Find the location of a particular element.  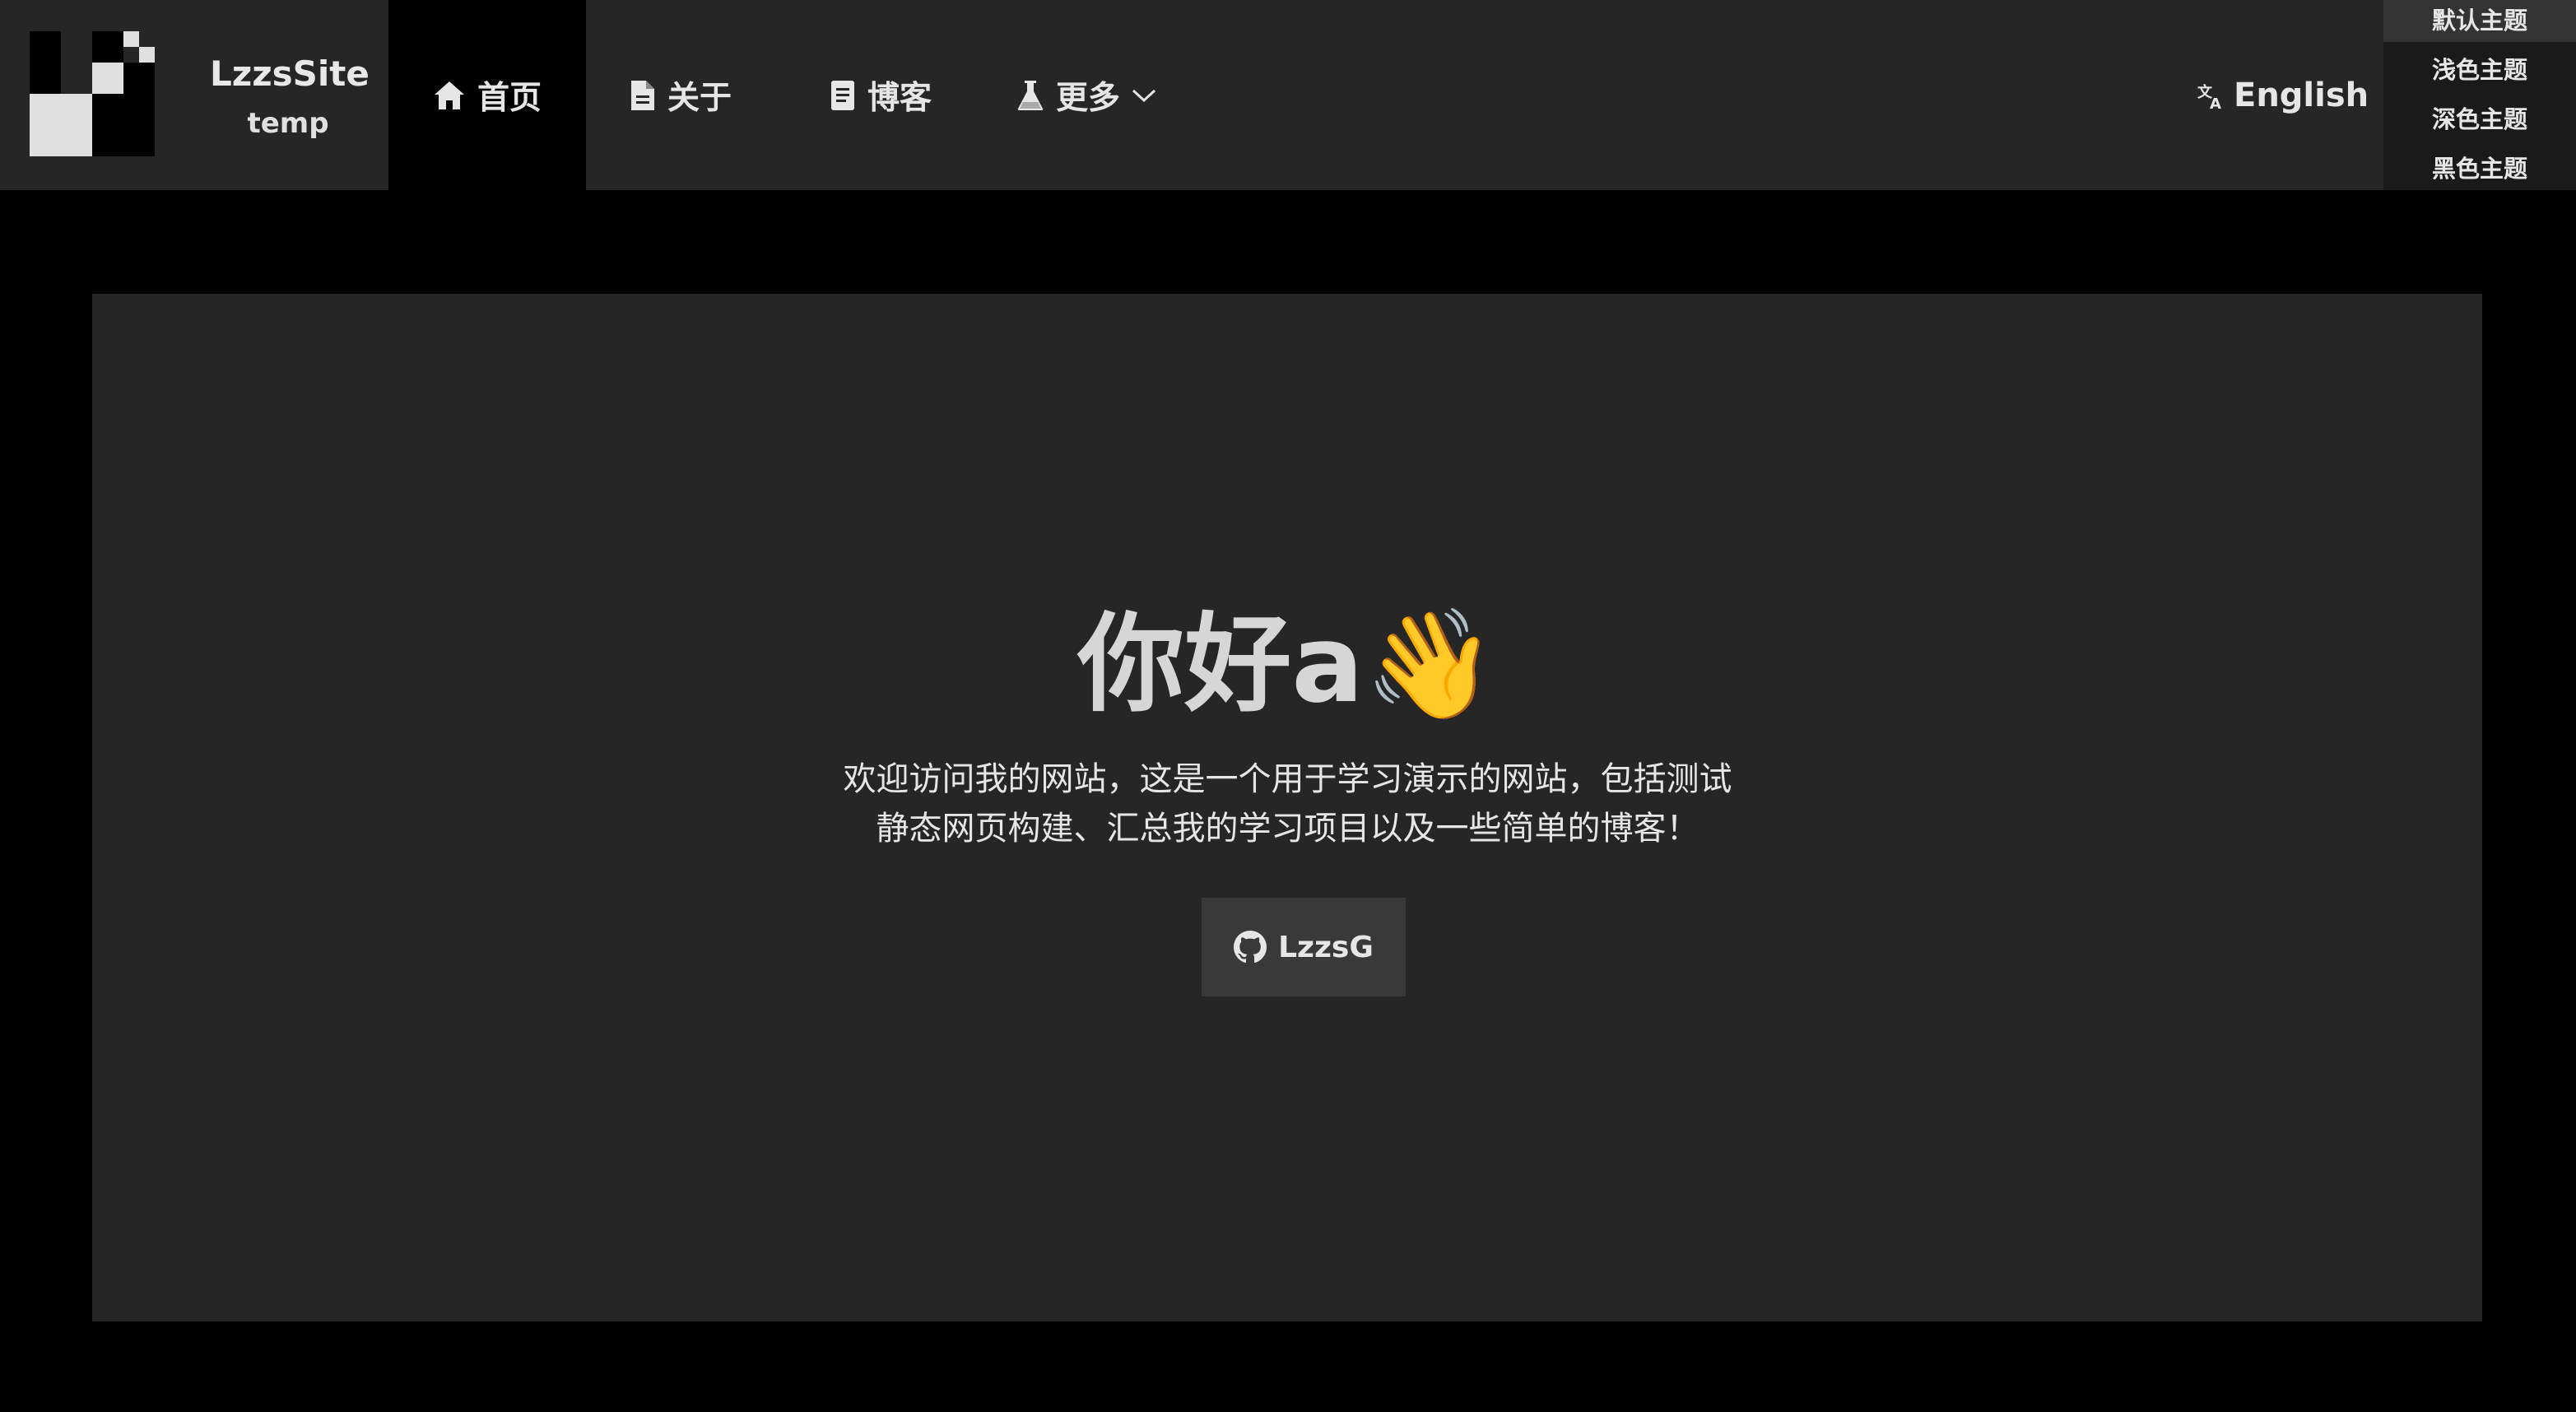

nav-label-more: 更多 is located at coordinates (1087, 98).